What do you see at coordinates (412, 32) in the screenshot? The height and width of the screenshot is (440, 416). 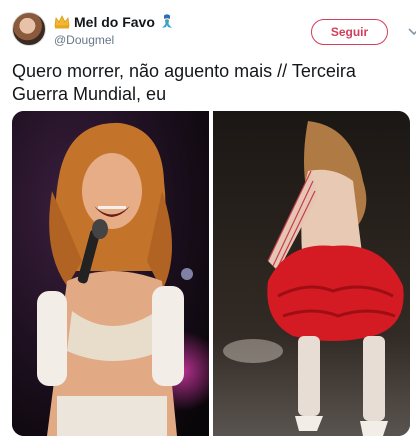 I see `chevron-down-icon` at bounding box center [412, 32].